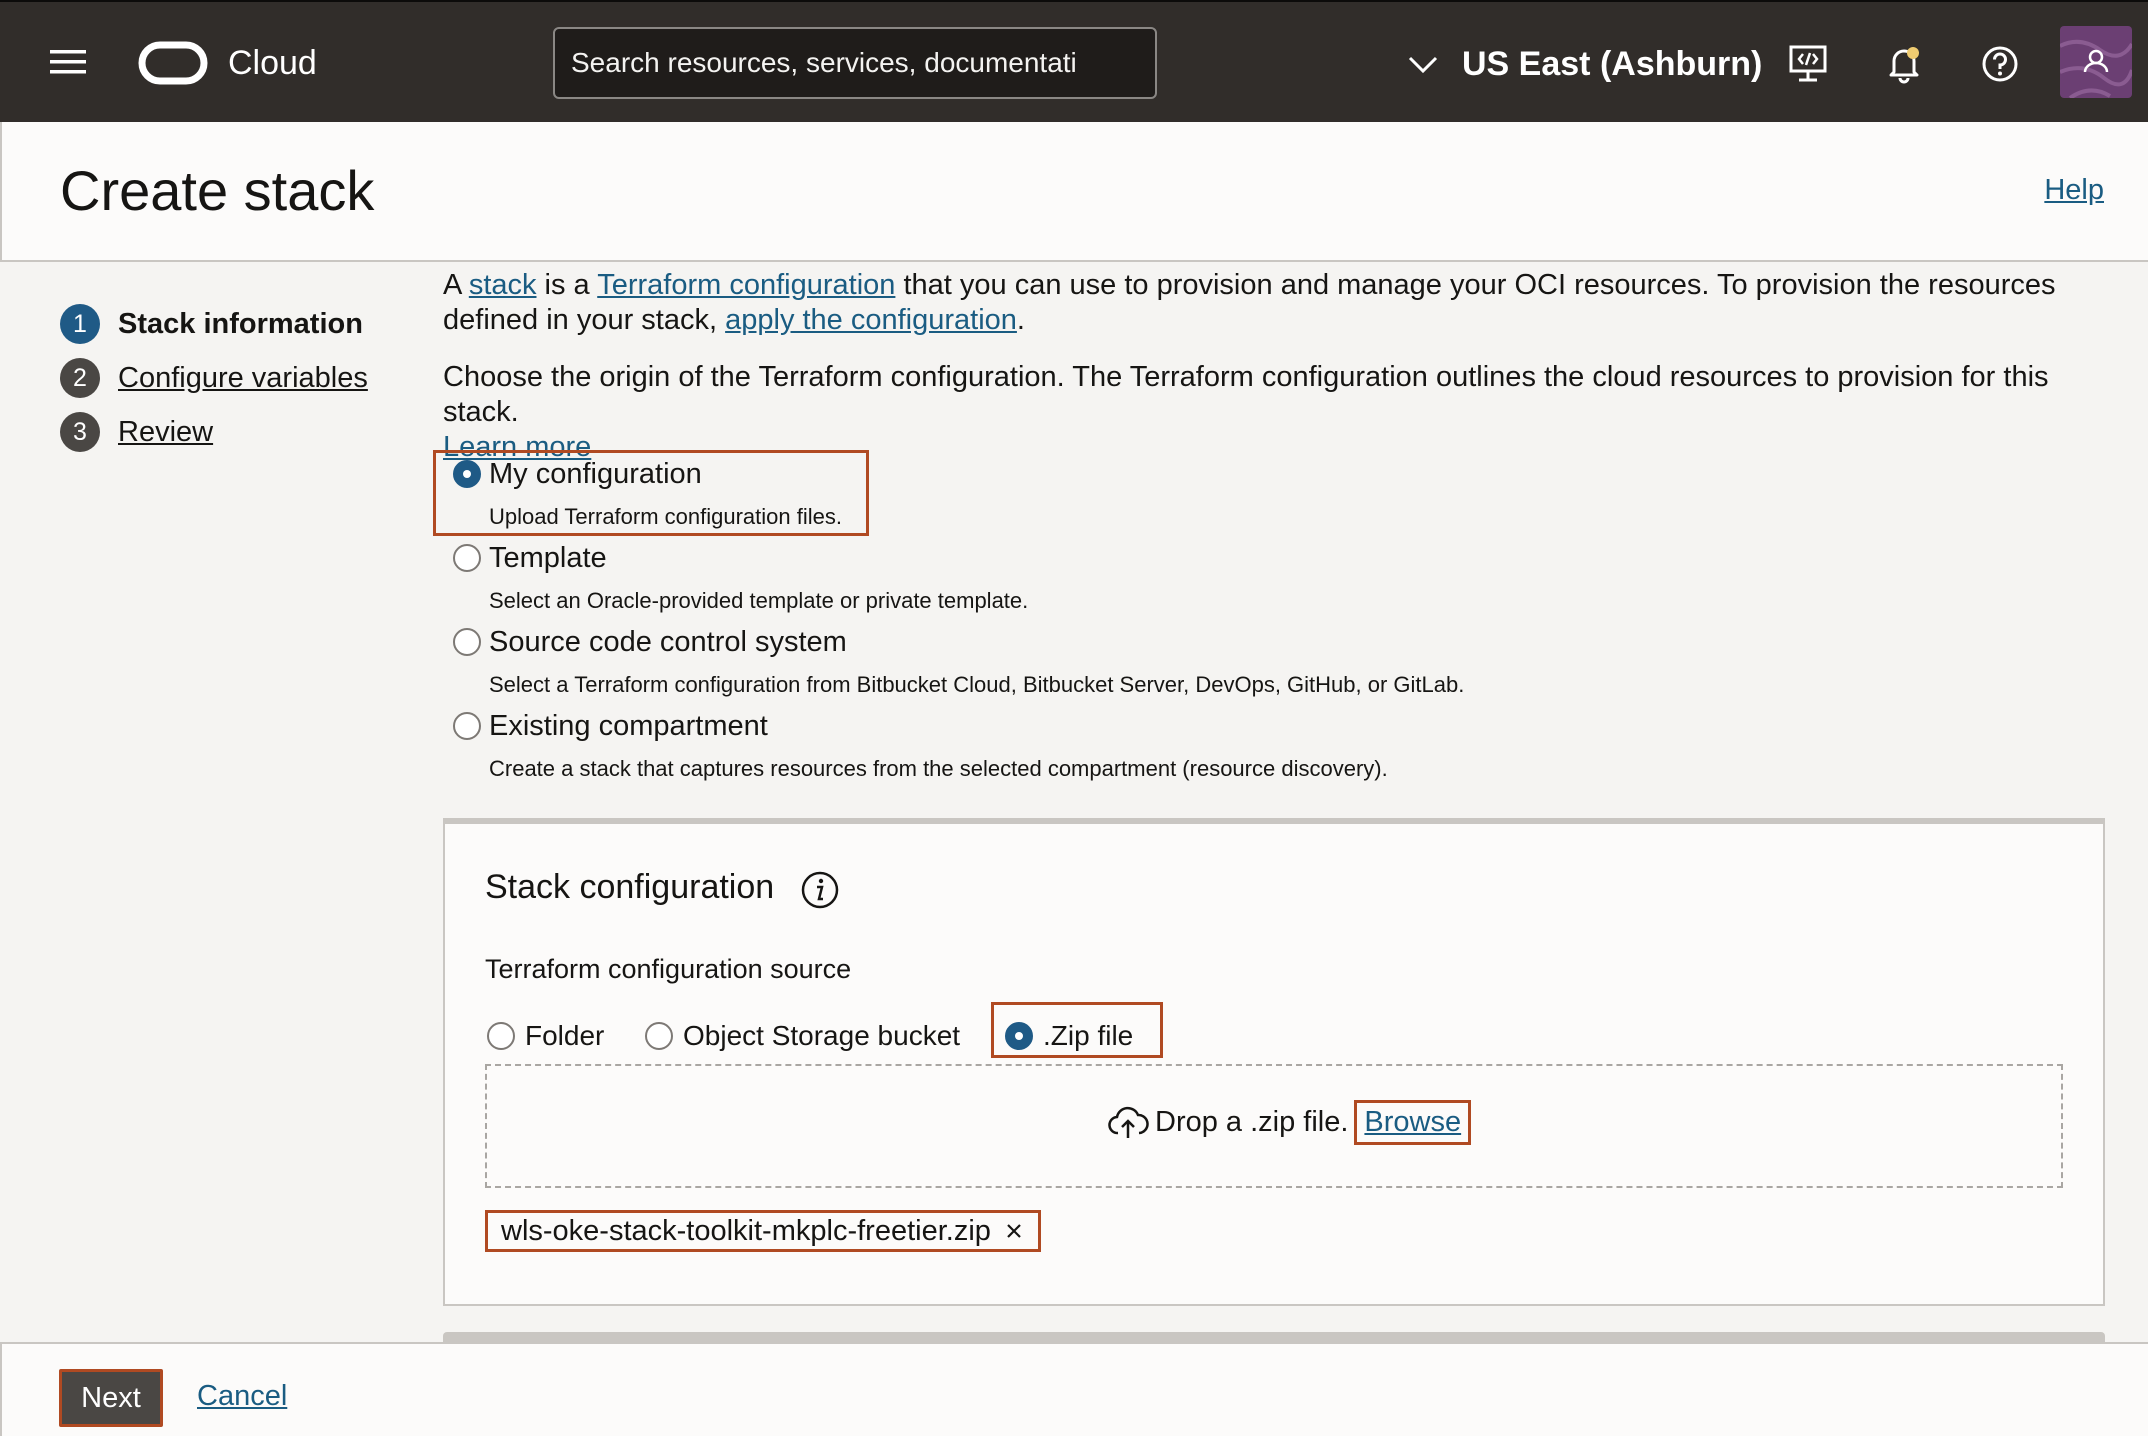  I want to click on source-option-folder: Folder, so click(545, 1036).